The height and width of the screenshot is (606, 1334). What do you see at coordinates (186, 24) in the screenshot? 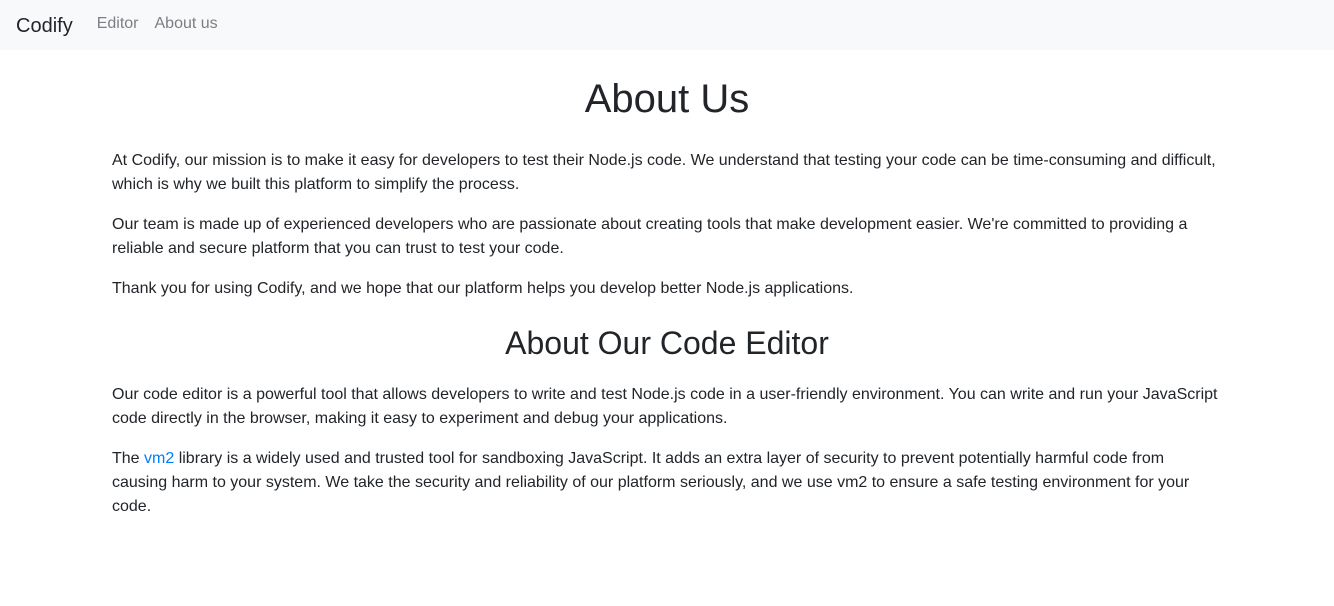
I see `nav-link-about-us: About us` at bounding box center [186, 24].